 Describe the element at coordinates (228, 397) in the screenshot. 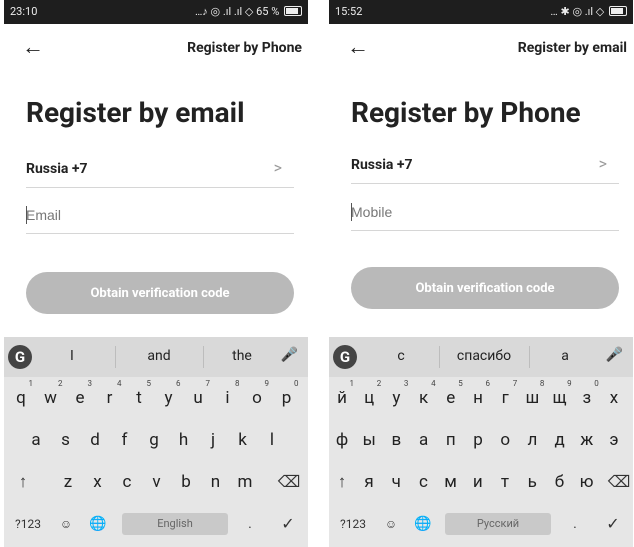

I see `key: i8` at that location.